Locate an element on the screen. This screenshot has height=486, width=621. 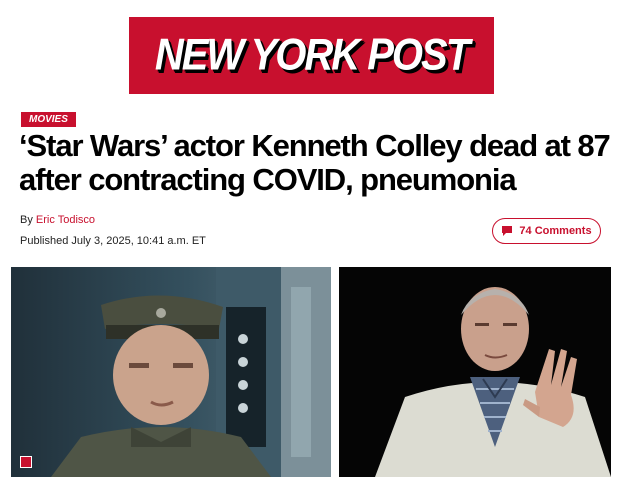
masthead-logo: NEW YORK POST is located at coordinates (311, 55).